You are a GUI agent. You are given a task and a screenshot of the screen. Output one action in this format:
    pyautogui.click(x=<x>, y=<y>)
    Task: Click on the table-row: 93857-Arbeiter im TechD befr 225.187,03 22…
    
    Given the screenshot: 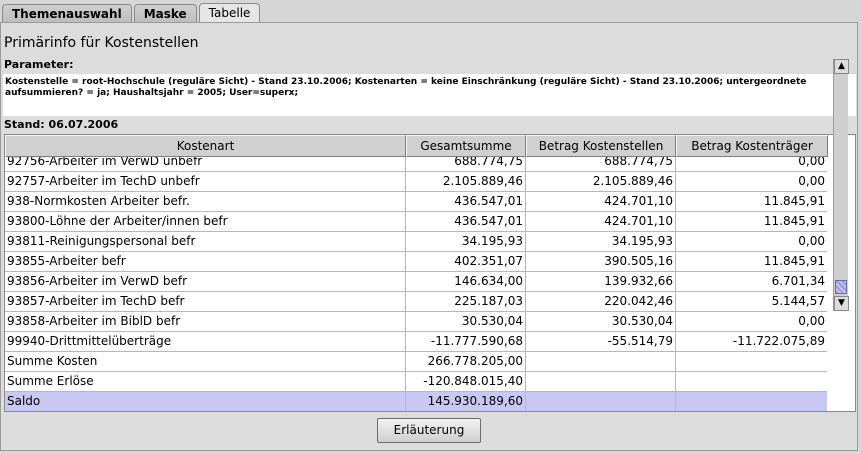 What is the action you would take?
    pyautogui.click(x=416, y=302)
    